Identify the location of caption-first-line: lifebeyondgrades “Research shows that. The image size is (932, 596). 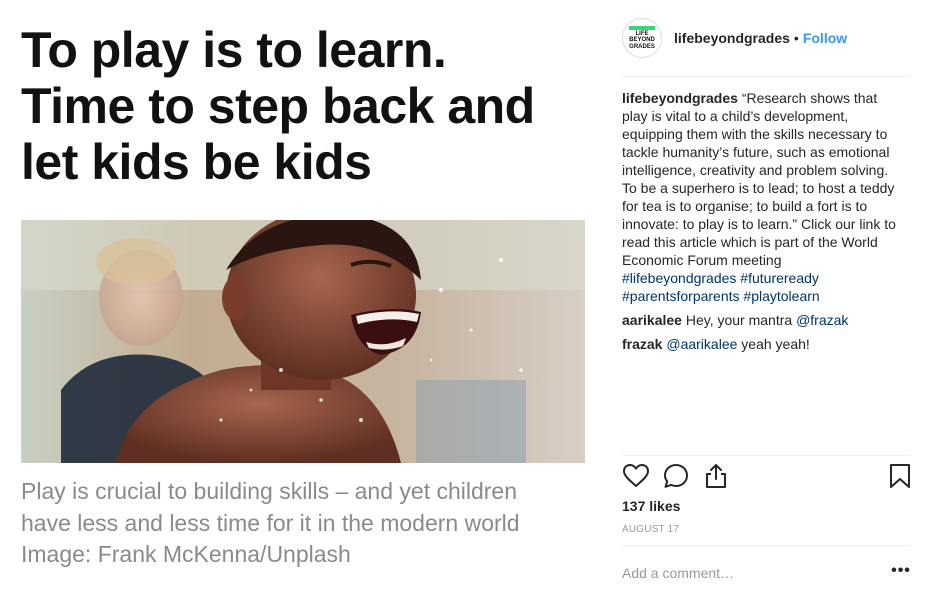
(767, 98).